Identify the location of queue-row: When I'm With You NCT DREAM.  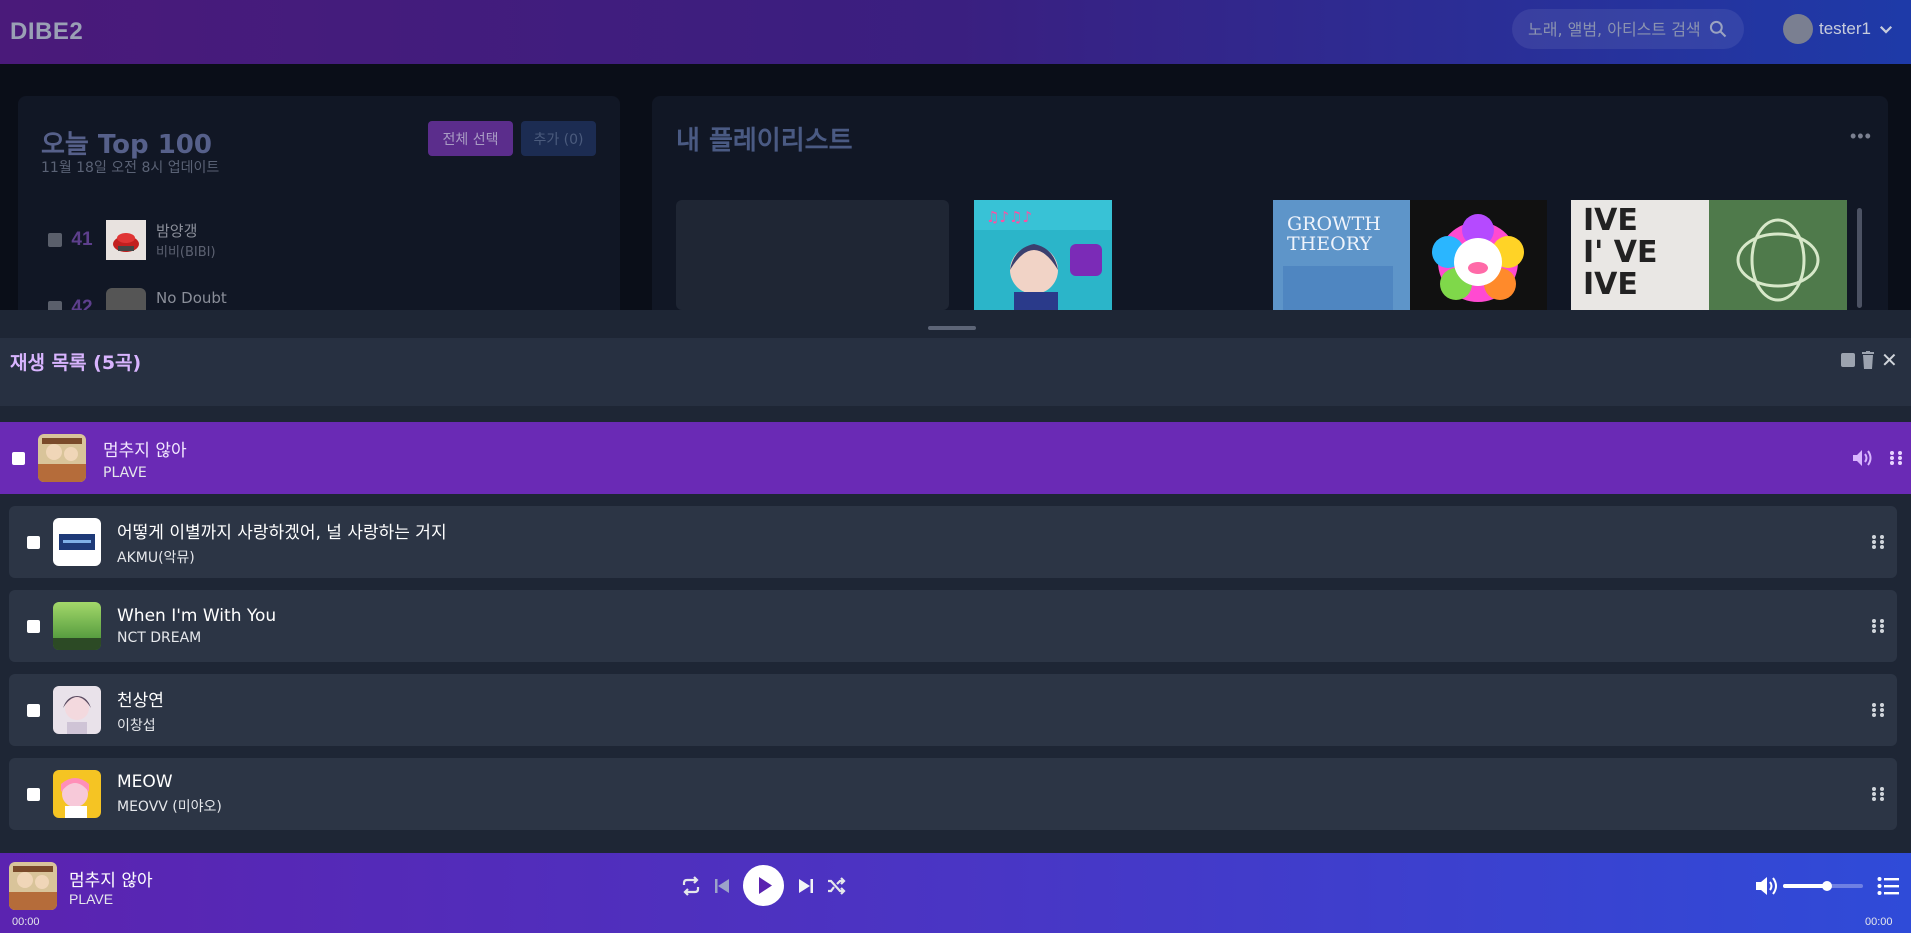
(953, 626).